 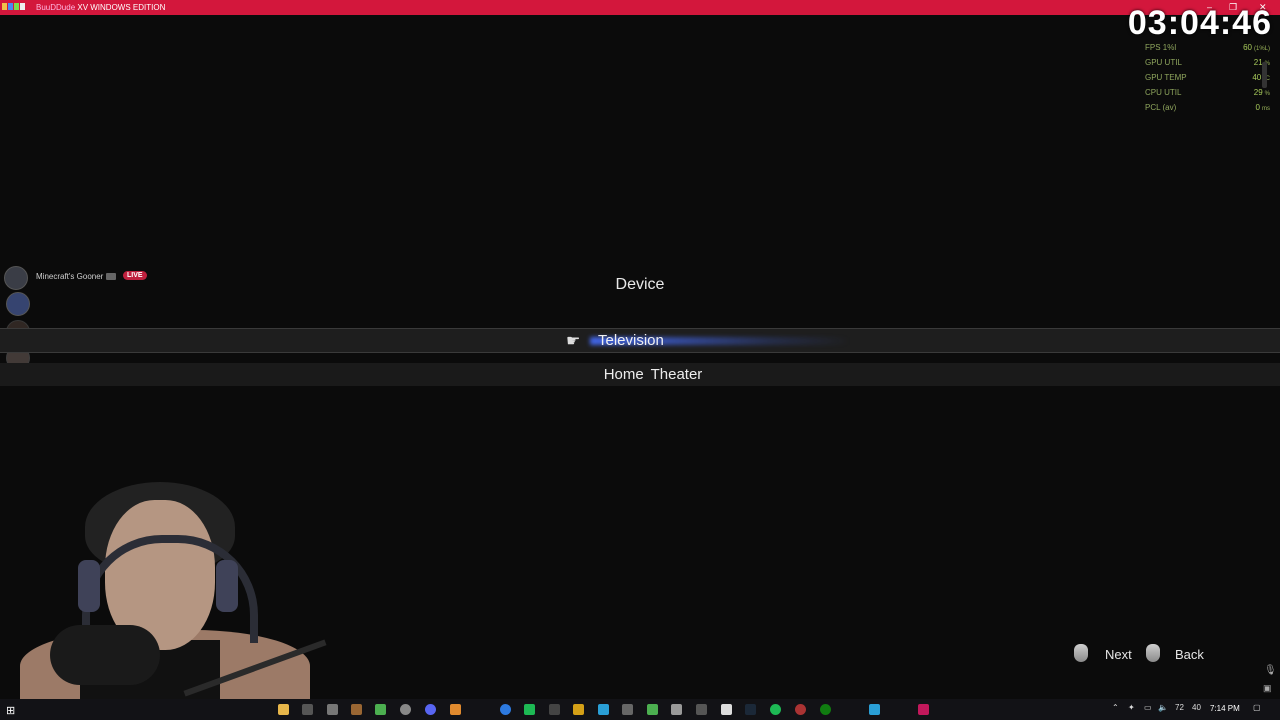 What do you see at coordinates (173, 600) in the screenshot?
I see `webcam-overlay` at bounding box center [173, 600].